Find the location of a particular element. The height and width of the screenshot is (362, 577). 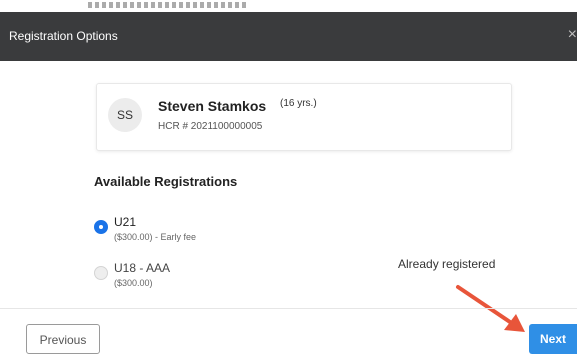

option-fee: ($300.00) is located at coordinates (133, 283).